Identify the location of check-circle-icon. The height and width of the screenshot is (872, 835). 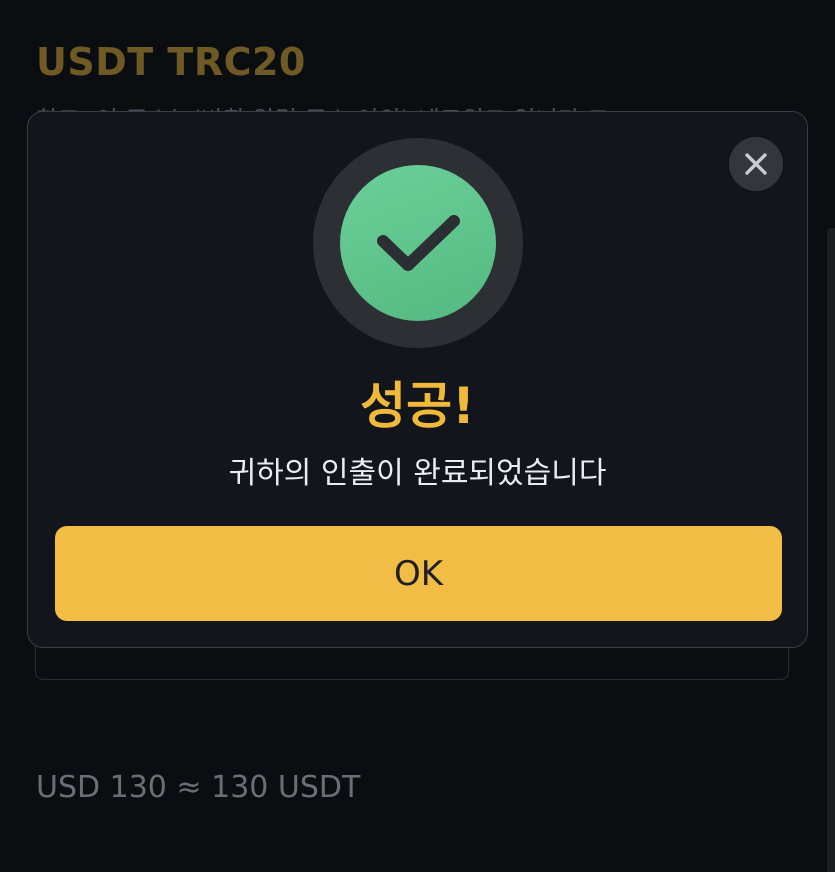
(418, 243).